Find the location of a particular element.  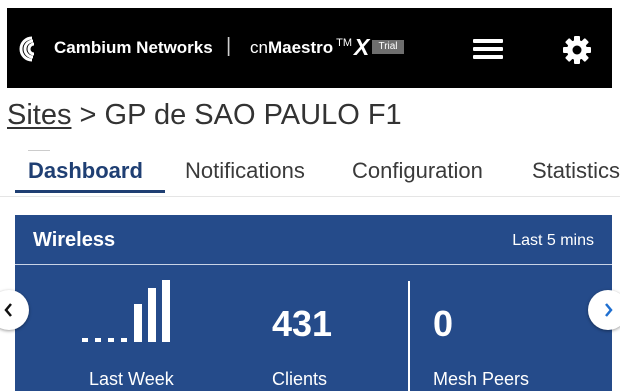

breadcrumb-current: GP de SAO PAULO F1 is located at coordinates (253, 115).